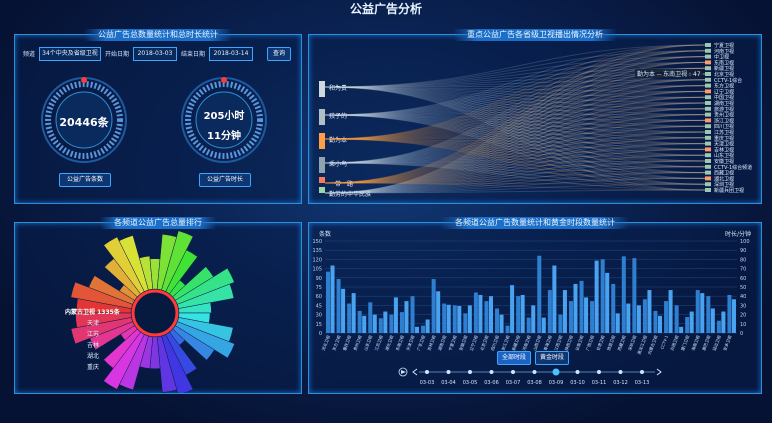 The image size is (772, 423). I want to click on y2-tick-label: 40, so click(743, 297).